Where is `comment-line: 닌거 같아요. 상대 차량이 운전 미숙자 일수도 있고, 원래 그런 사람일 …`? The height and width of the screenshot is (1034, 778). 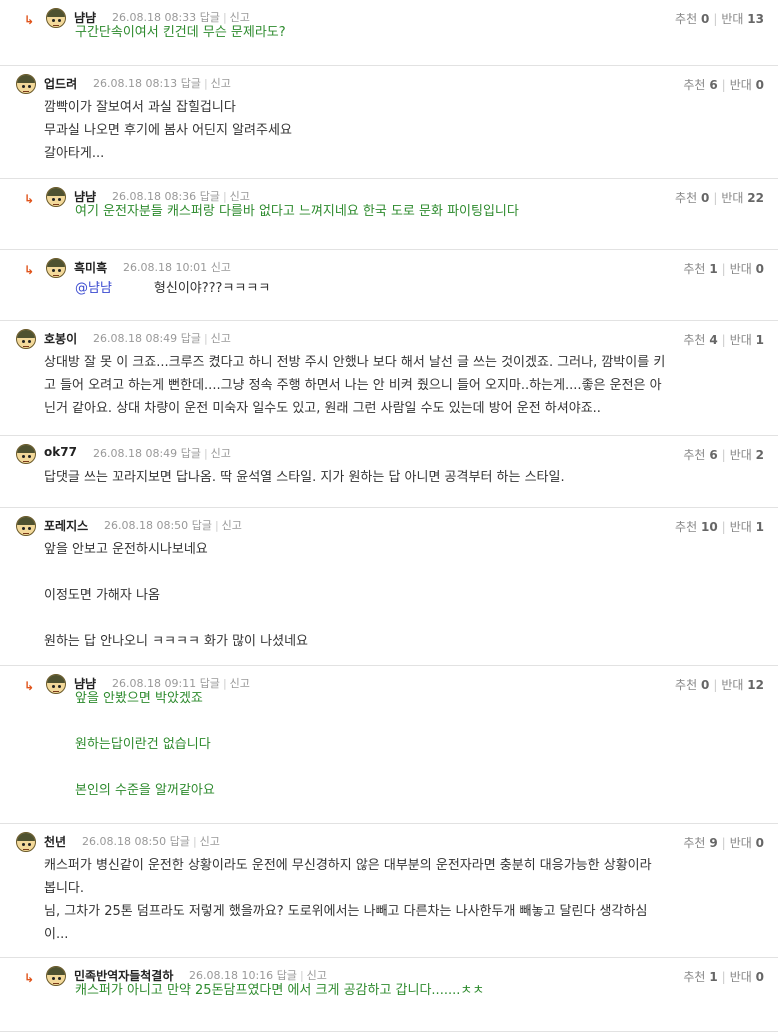
comment-line: 닌거 같아요. 상대 차량이 운전 미숙자 일수도 있고, 원래 그런 사람일 … is located at coordinates (322, 408).